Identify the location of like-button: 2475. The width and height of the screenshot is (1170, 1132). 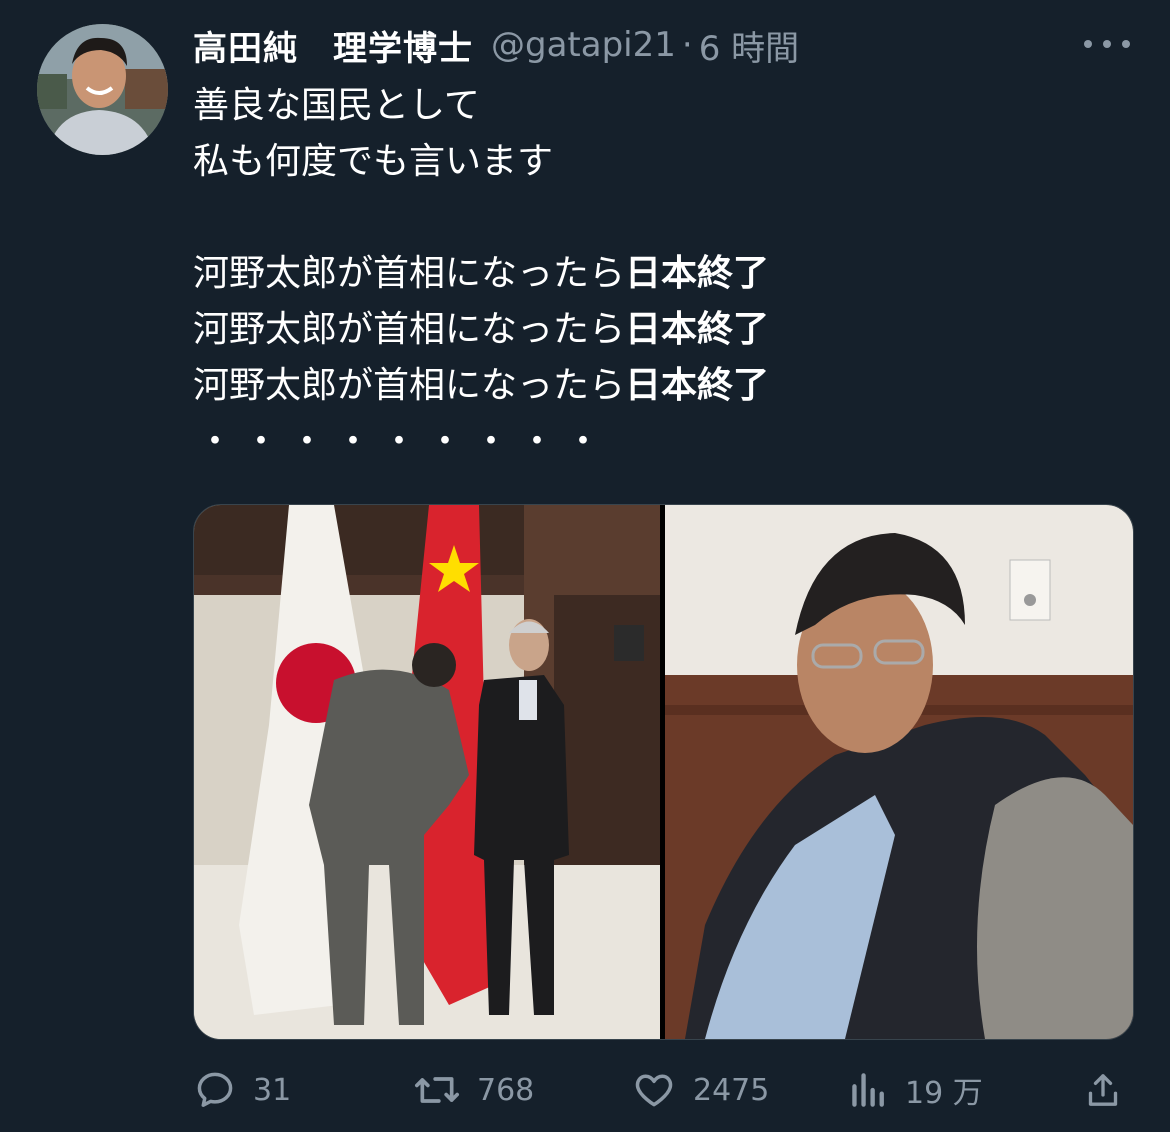
(700, 1090).